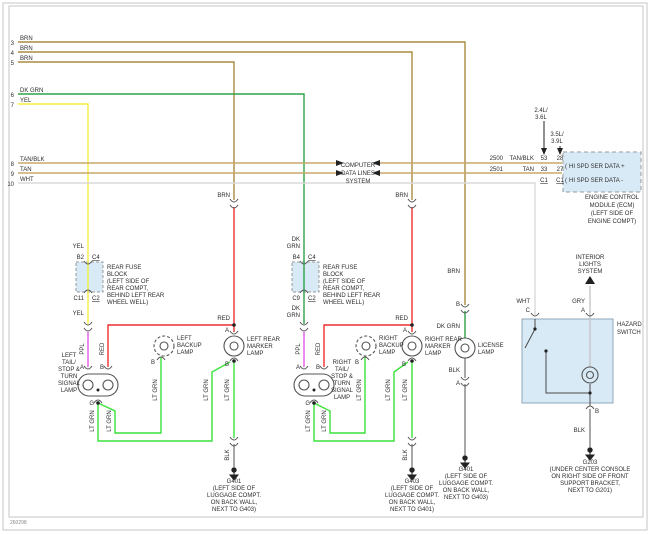  Describe the element at coordinates (299, 349) in the screenshot. I see `wire-color-label: PPL` at that location.